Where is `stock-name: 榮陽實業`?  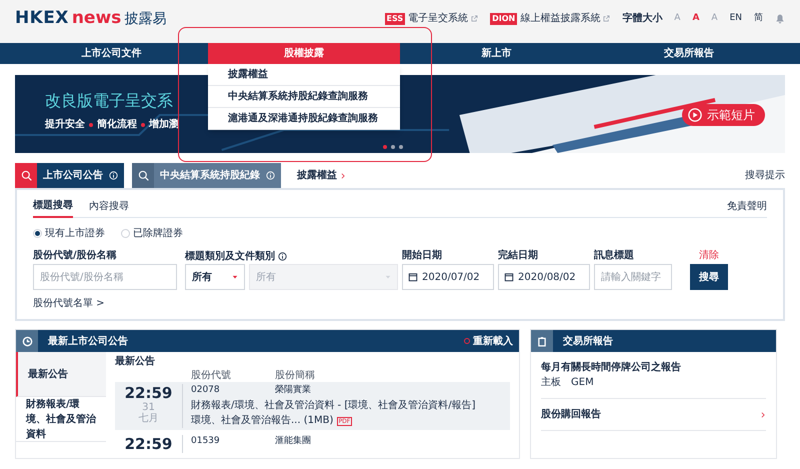
stock-name: 榮陽實業 is located at coordinates (293, 390).